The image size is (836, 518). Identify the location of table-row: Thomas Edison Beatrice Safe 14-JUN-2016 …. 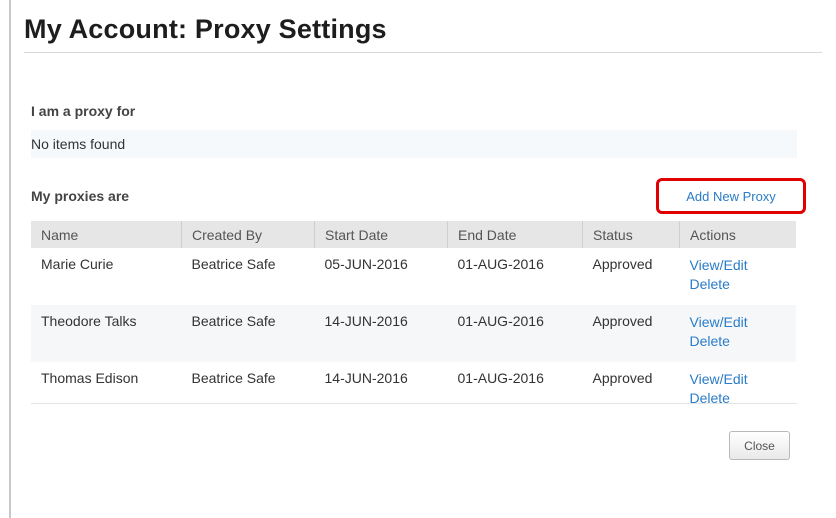
(413, 390).